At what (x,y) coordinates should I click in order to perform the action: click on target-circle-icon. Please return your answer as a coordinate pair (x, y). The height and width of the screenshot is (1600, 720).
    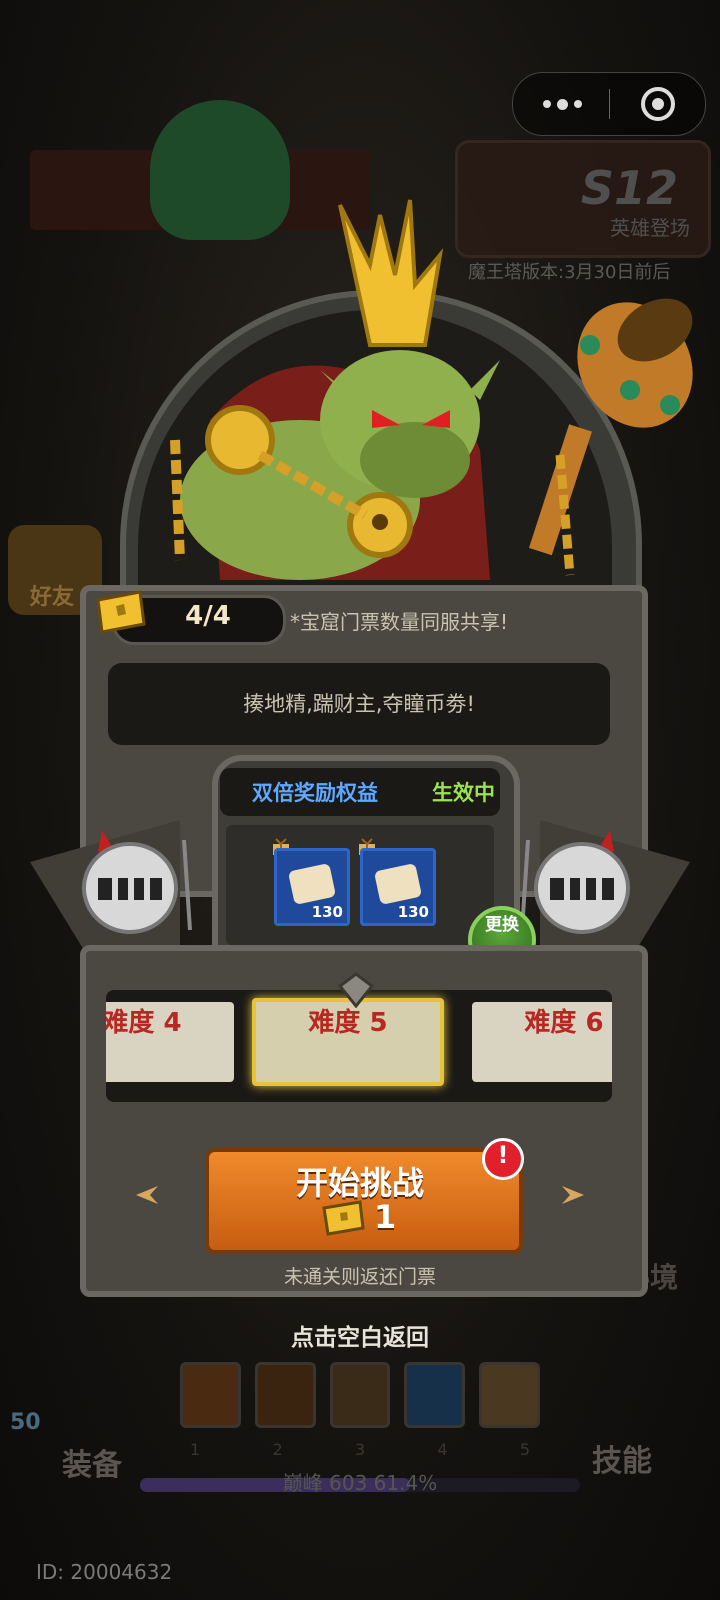
    Looking at the image, I should click on (658, 104).